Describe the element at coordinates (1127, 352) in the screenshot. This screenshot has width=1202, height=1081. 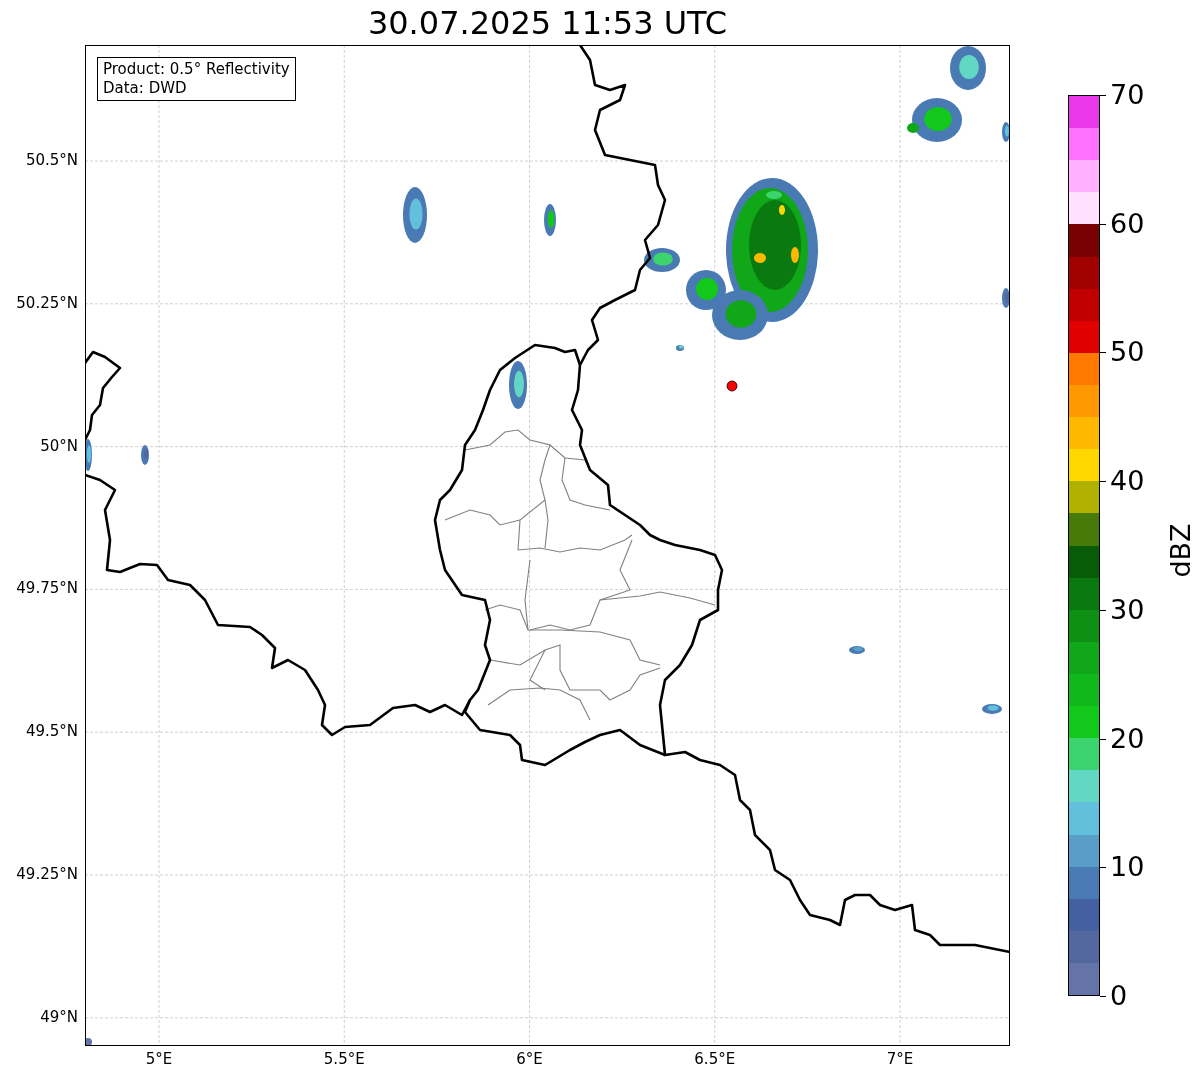
I see `colorbar-tick-label: 50` at that location.